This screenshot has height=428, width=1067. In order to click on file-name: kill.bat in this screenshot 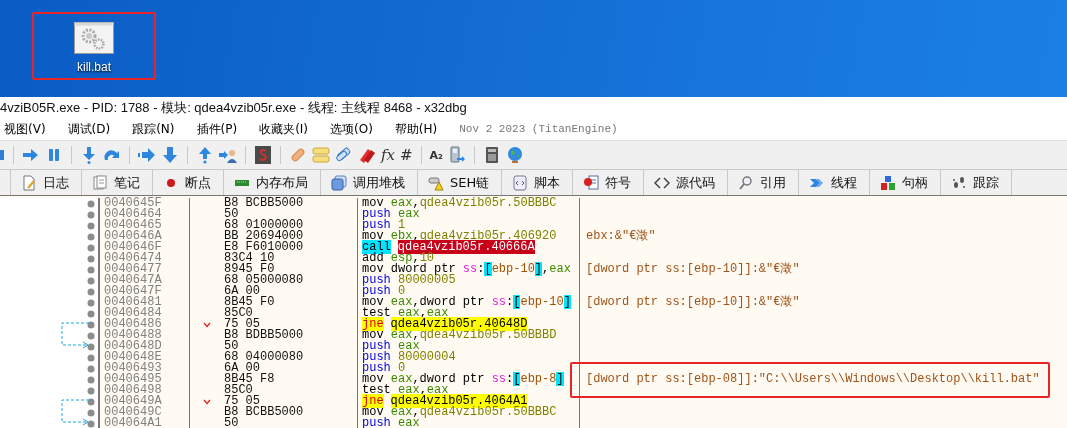, I will do `click(94, 67)`.